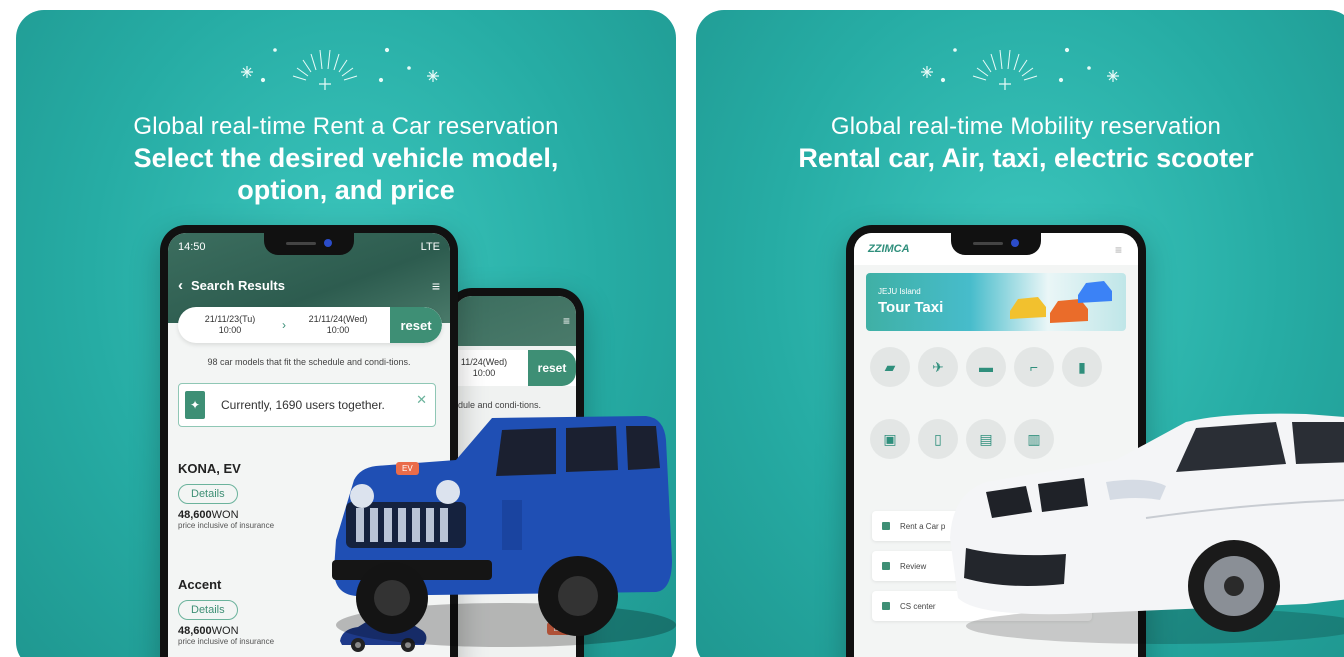  Describe the element at coordinates (430, 247) in the screenshot. I see `status-signal: LTE` at that location.